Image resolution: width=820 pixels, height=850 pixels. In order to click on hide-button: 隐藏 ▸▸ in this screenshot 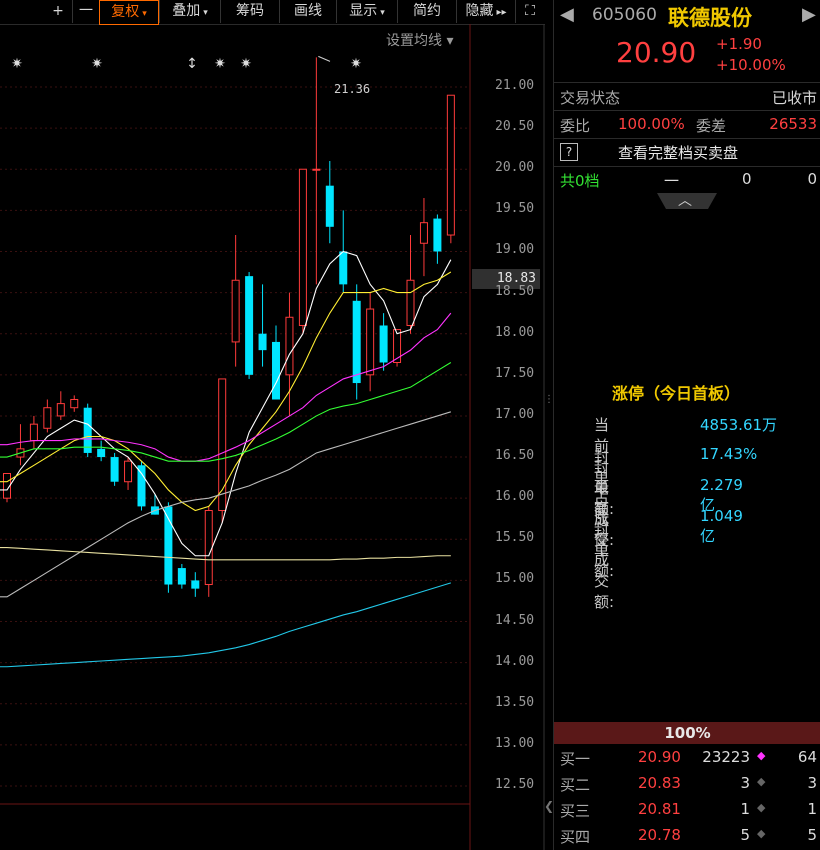, I will do `click(485, 11)`.